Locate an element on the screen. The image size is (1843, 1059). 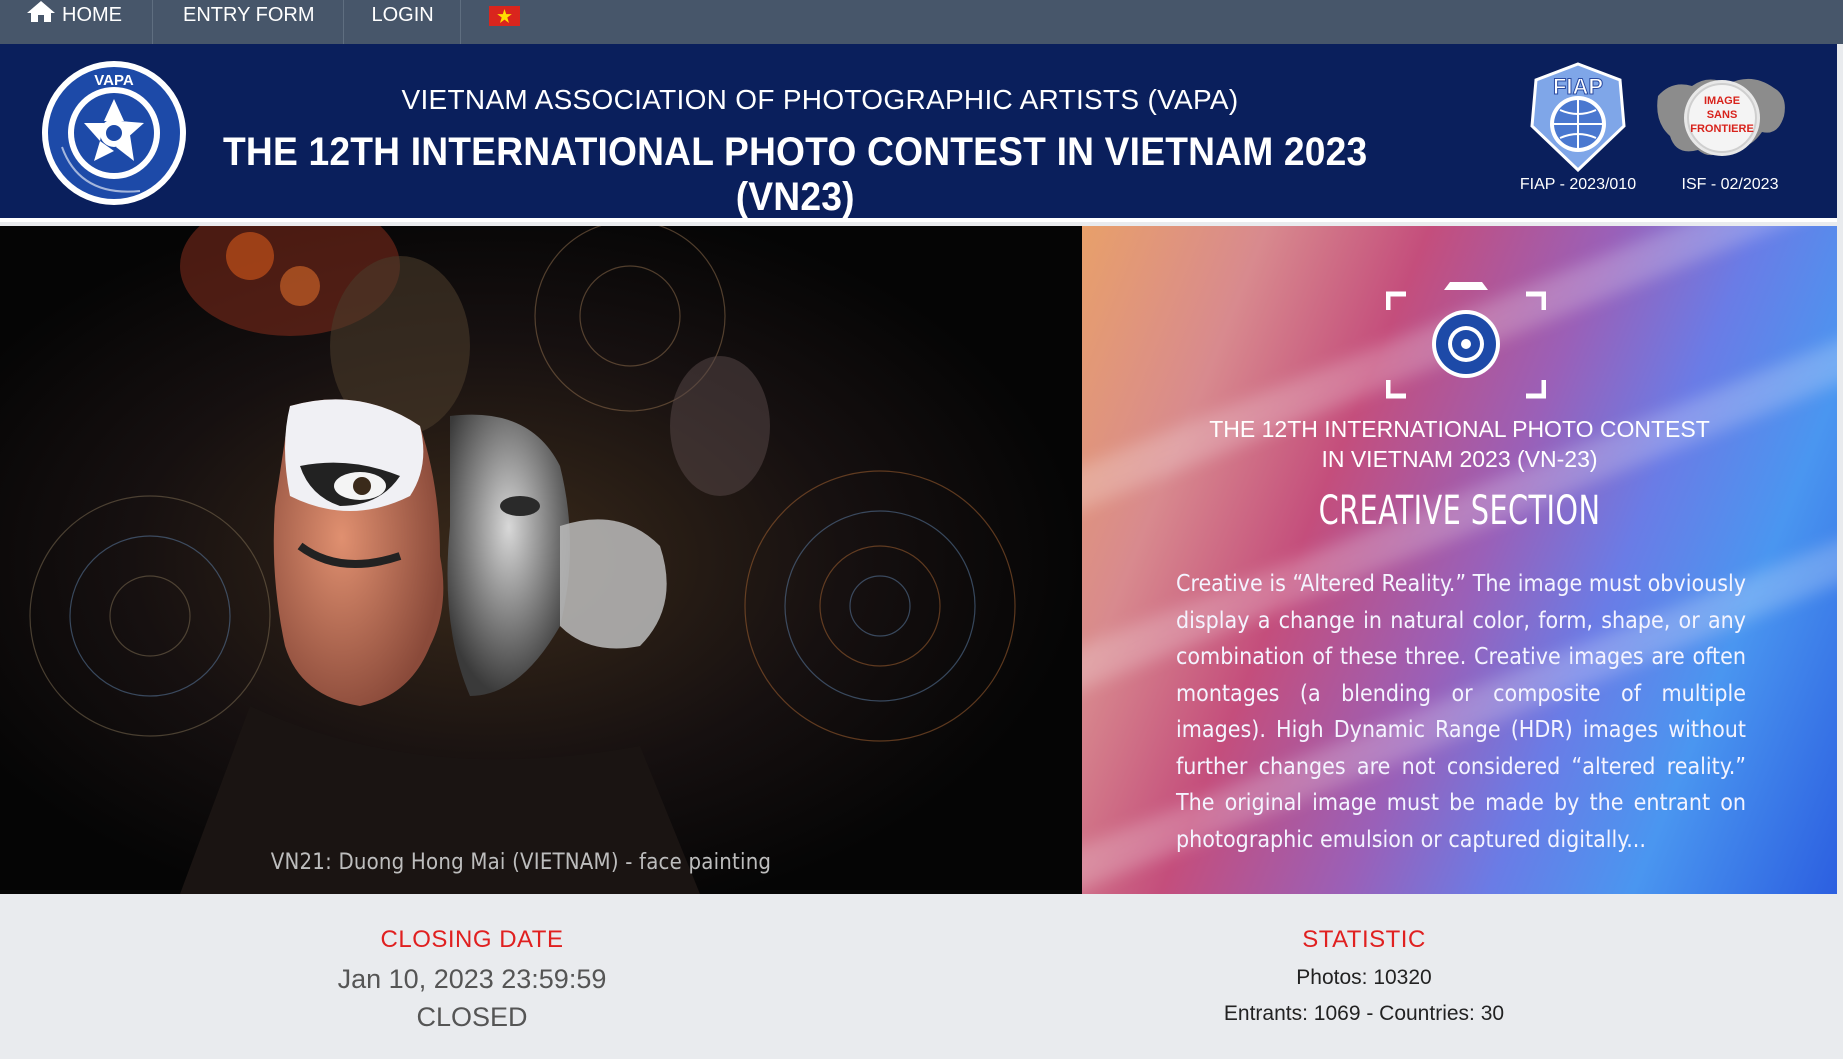
nav-login-label: LOGIN is located at coordinates (402, 15).